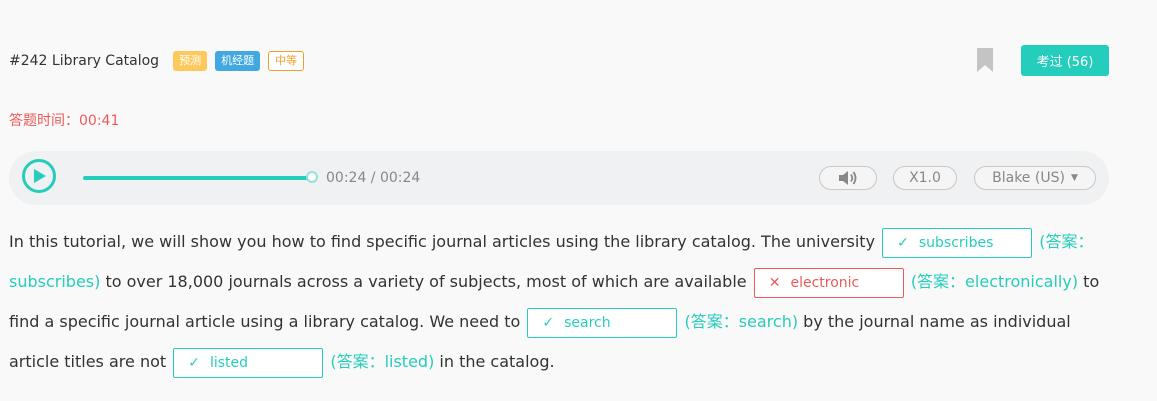 The image size is (1157, 401). I want to click on blank-value: electronic, so click(825, 282).